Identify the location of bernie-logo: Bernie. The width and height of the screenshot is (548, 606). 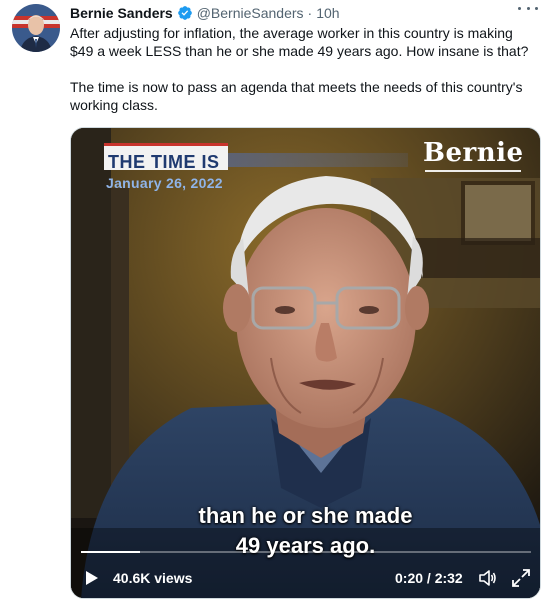
(473, 153).